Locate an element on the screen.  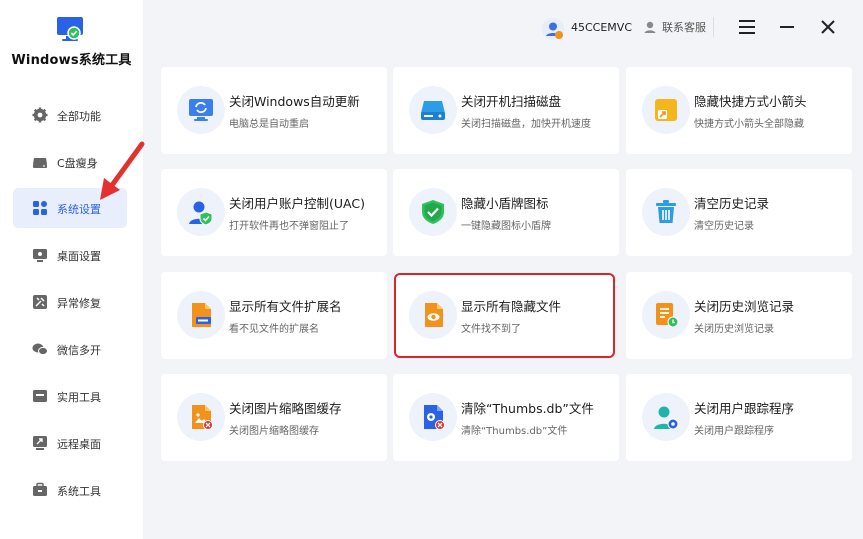
pointer-arrow-icon is located at coordinates (122, 170).